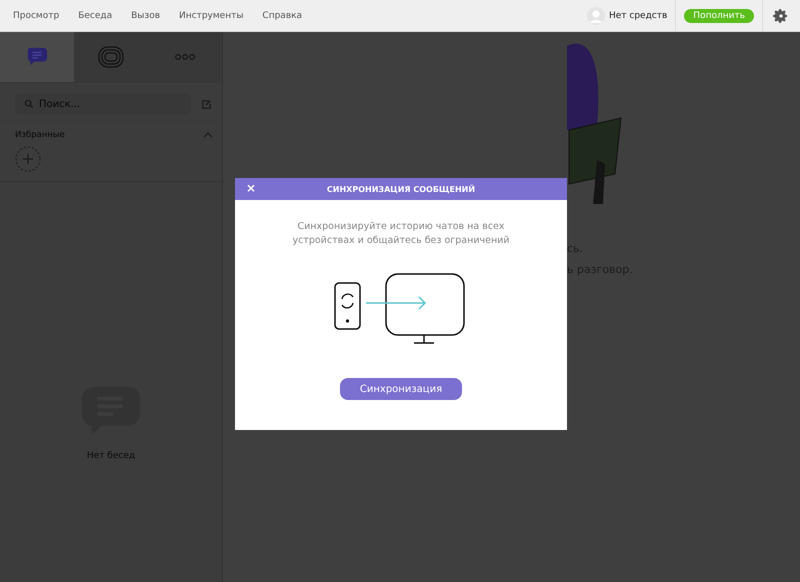 The image size is (800, 582). What do you see at coordinates (282, 15) in the screenshot?
I see `menu-item: Справка` at bounding box center [282, 15].